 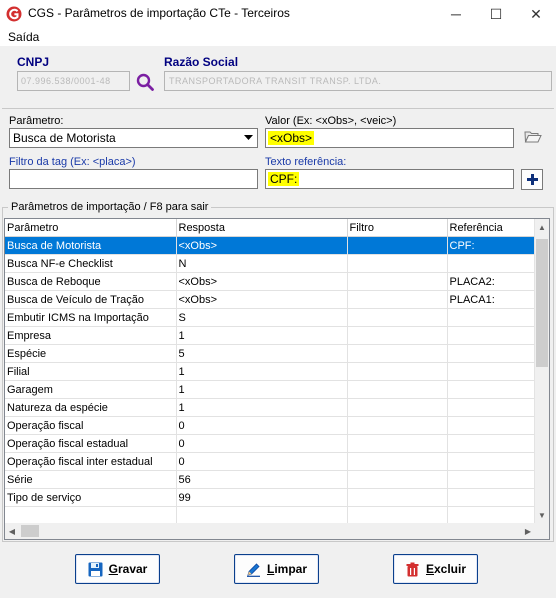 What do you see at coordinates (492, 281) in the screenshot?
I see `cell-referencia: PLACA2:` at bounding box center [492, 281].